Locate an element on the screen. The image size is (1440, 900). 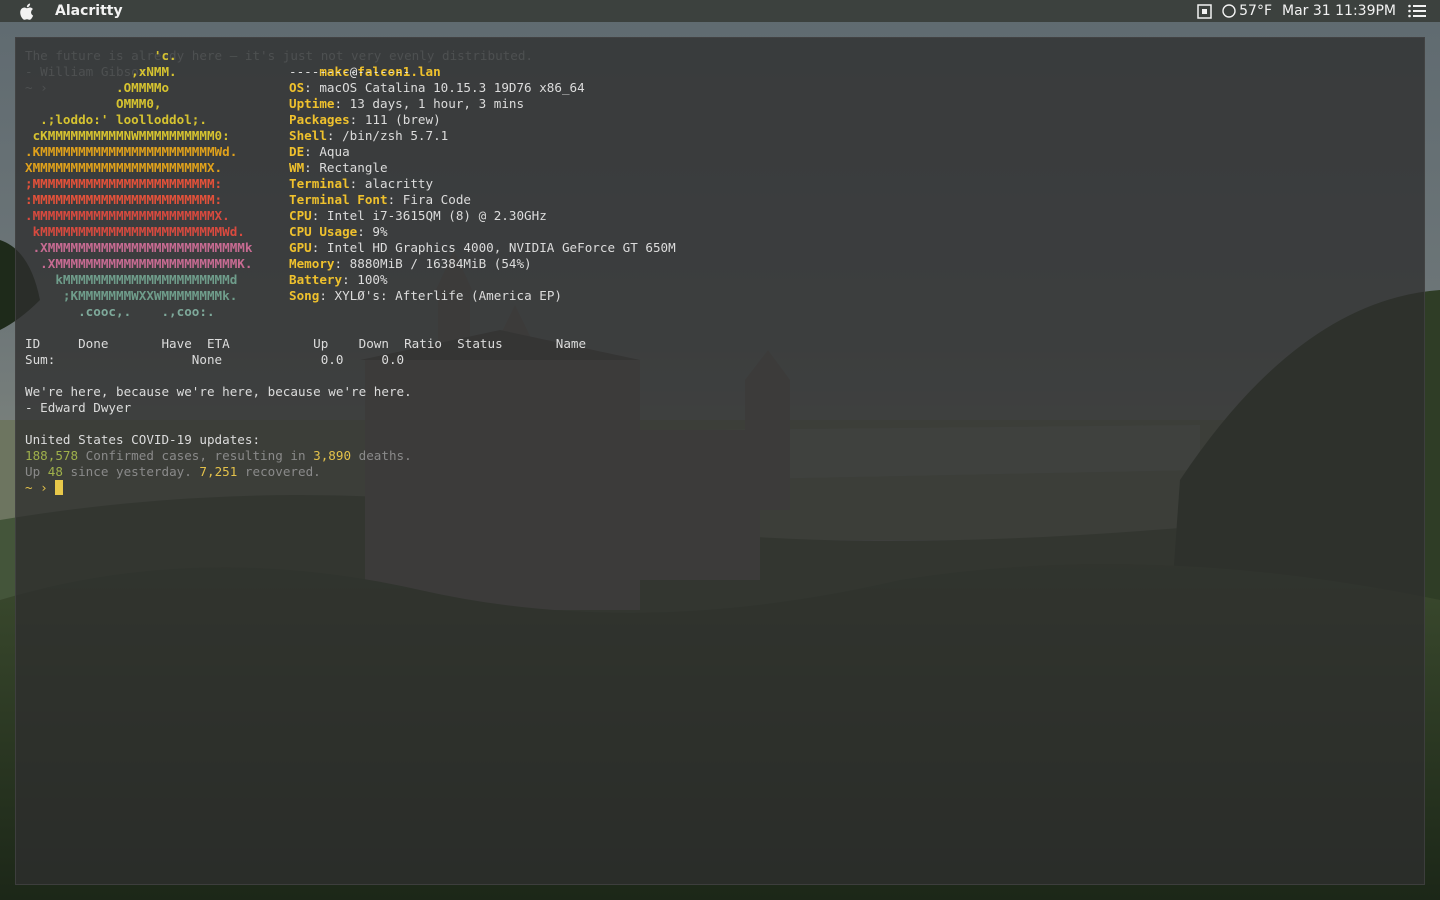
quote-author: - Edward Dwyer is located at coordinates (78, 407).